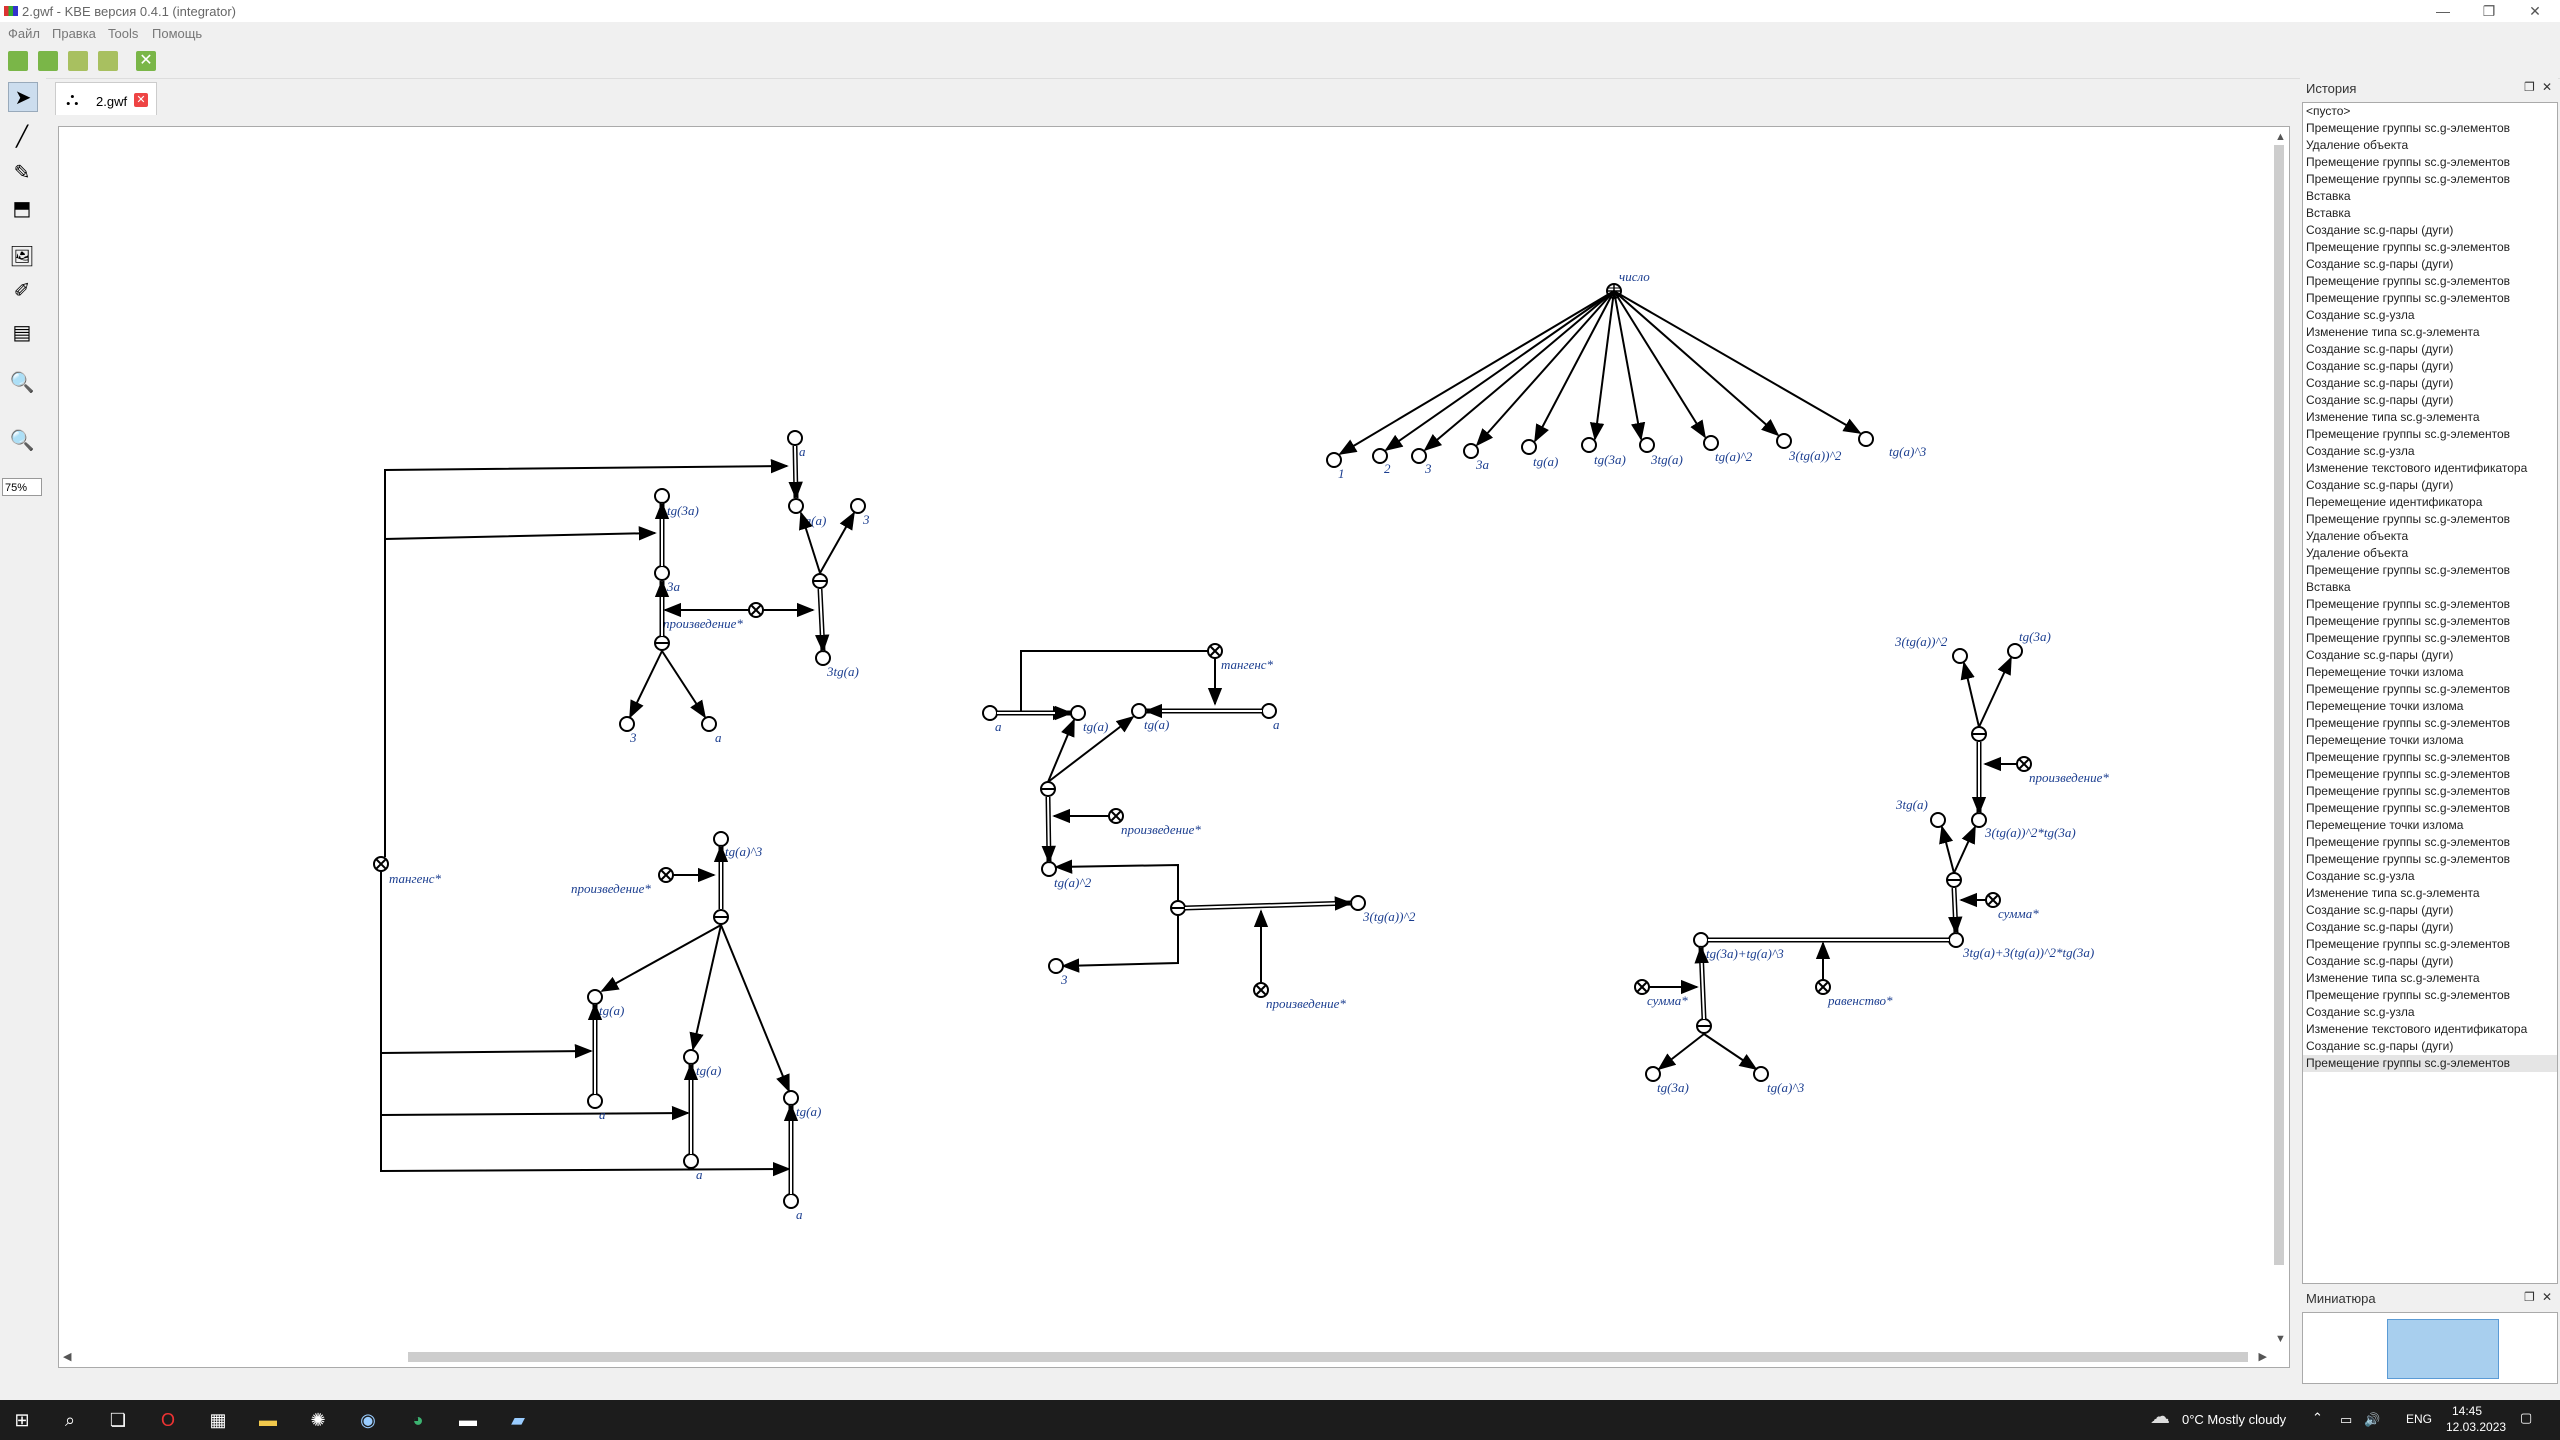 This screenshot has width=2560, height=1440. What do you see at coordinates (268, 1420) in the screenshot?
I see `file-explorer-icon: ▬` at bounding box center [268, 1420].